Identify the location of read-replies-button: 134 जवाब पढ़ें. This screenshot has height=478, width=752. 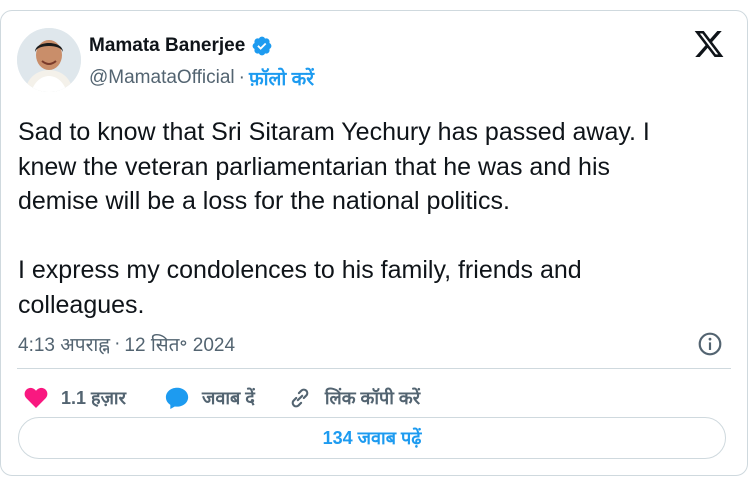
(372, 438).